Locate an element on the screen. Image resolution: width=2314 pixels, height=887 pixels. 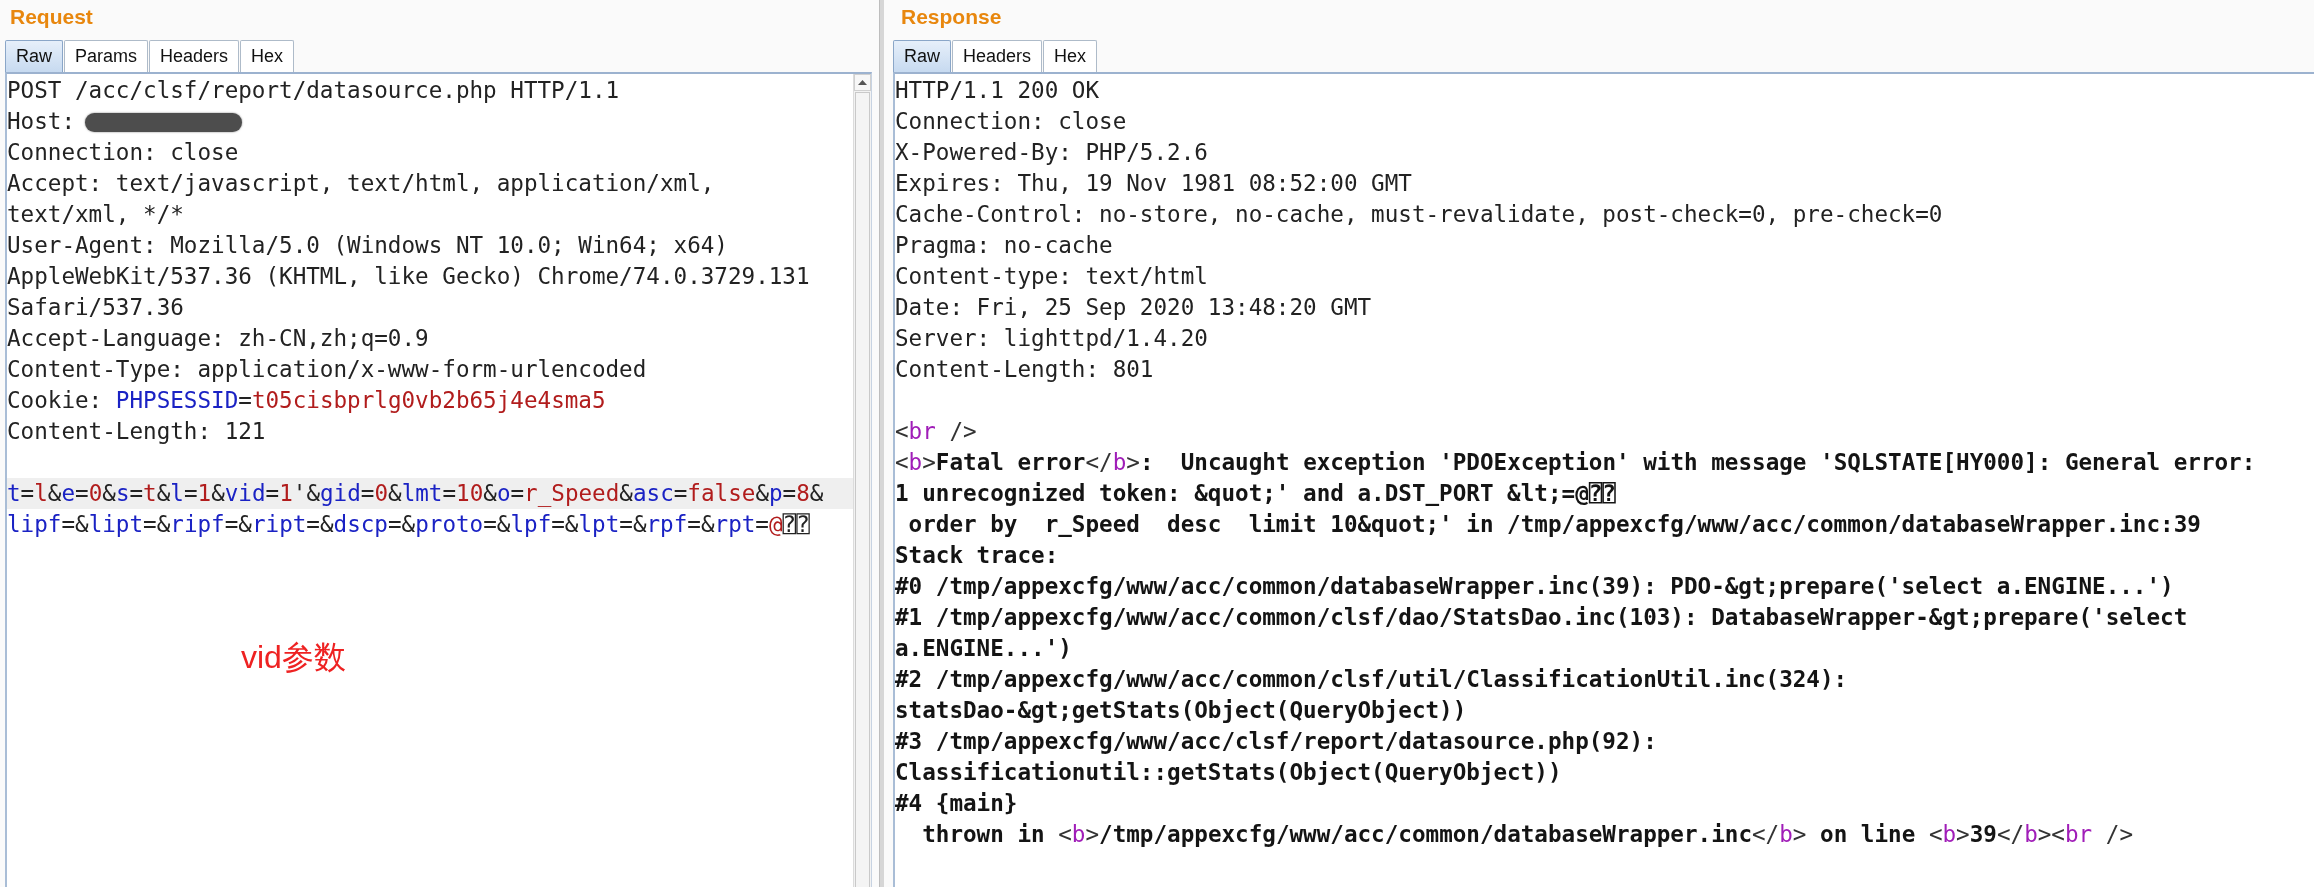
code-line: Host: is located at coordinates (41, 121).